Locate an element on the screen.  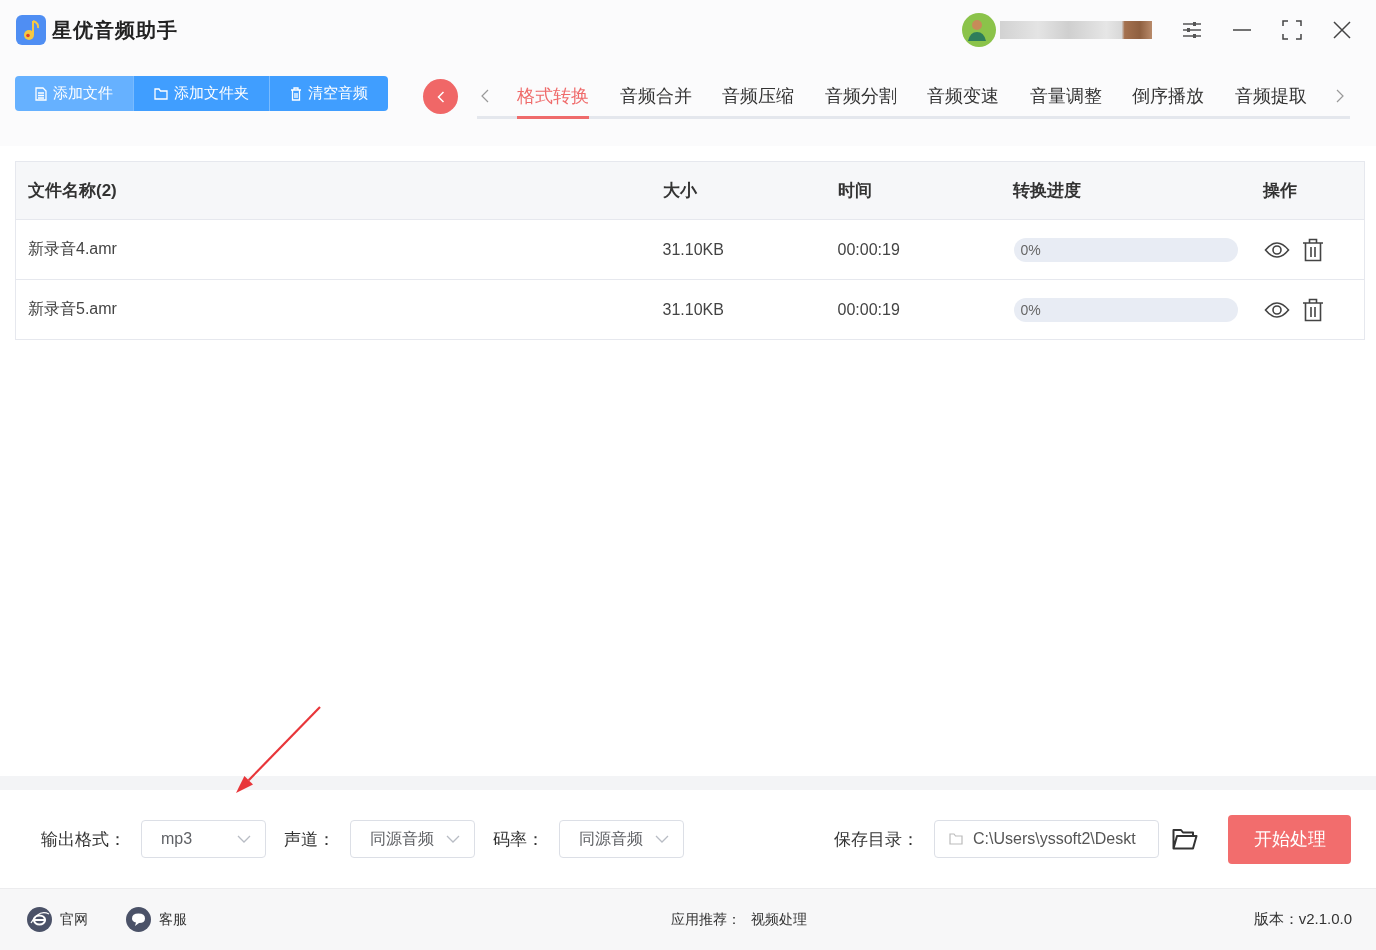
column-header: 文件名称(2) is located at coordinates (72, 190).